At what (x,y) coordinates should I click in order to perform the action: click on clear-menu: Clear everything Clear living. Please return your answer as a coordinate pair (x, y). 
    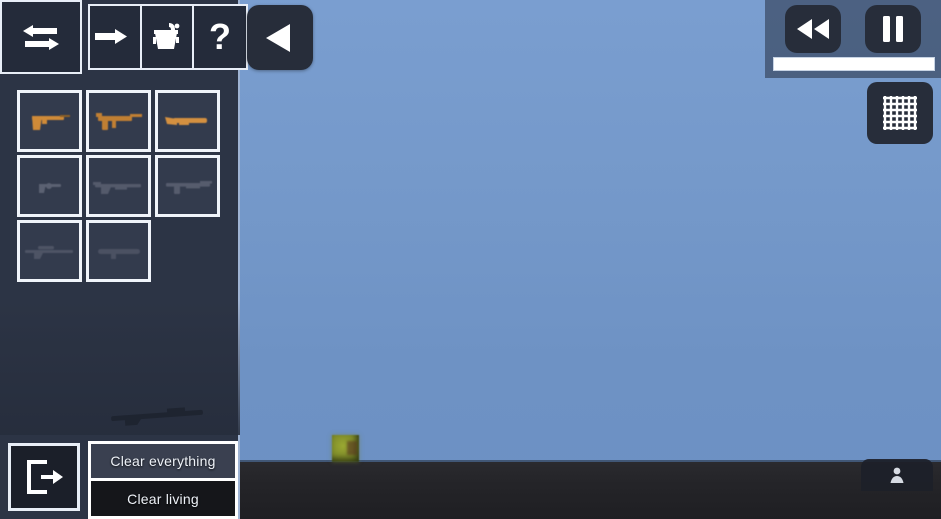
    Looking at the image, I should click on (163, 480).